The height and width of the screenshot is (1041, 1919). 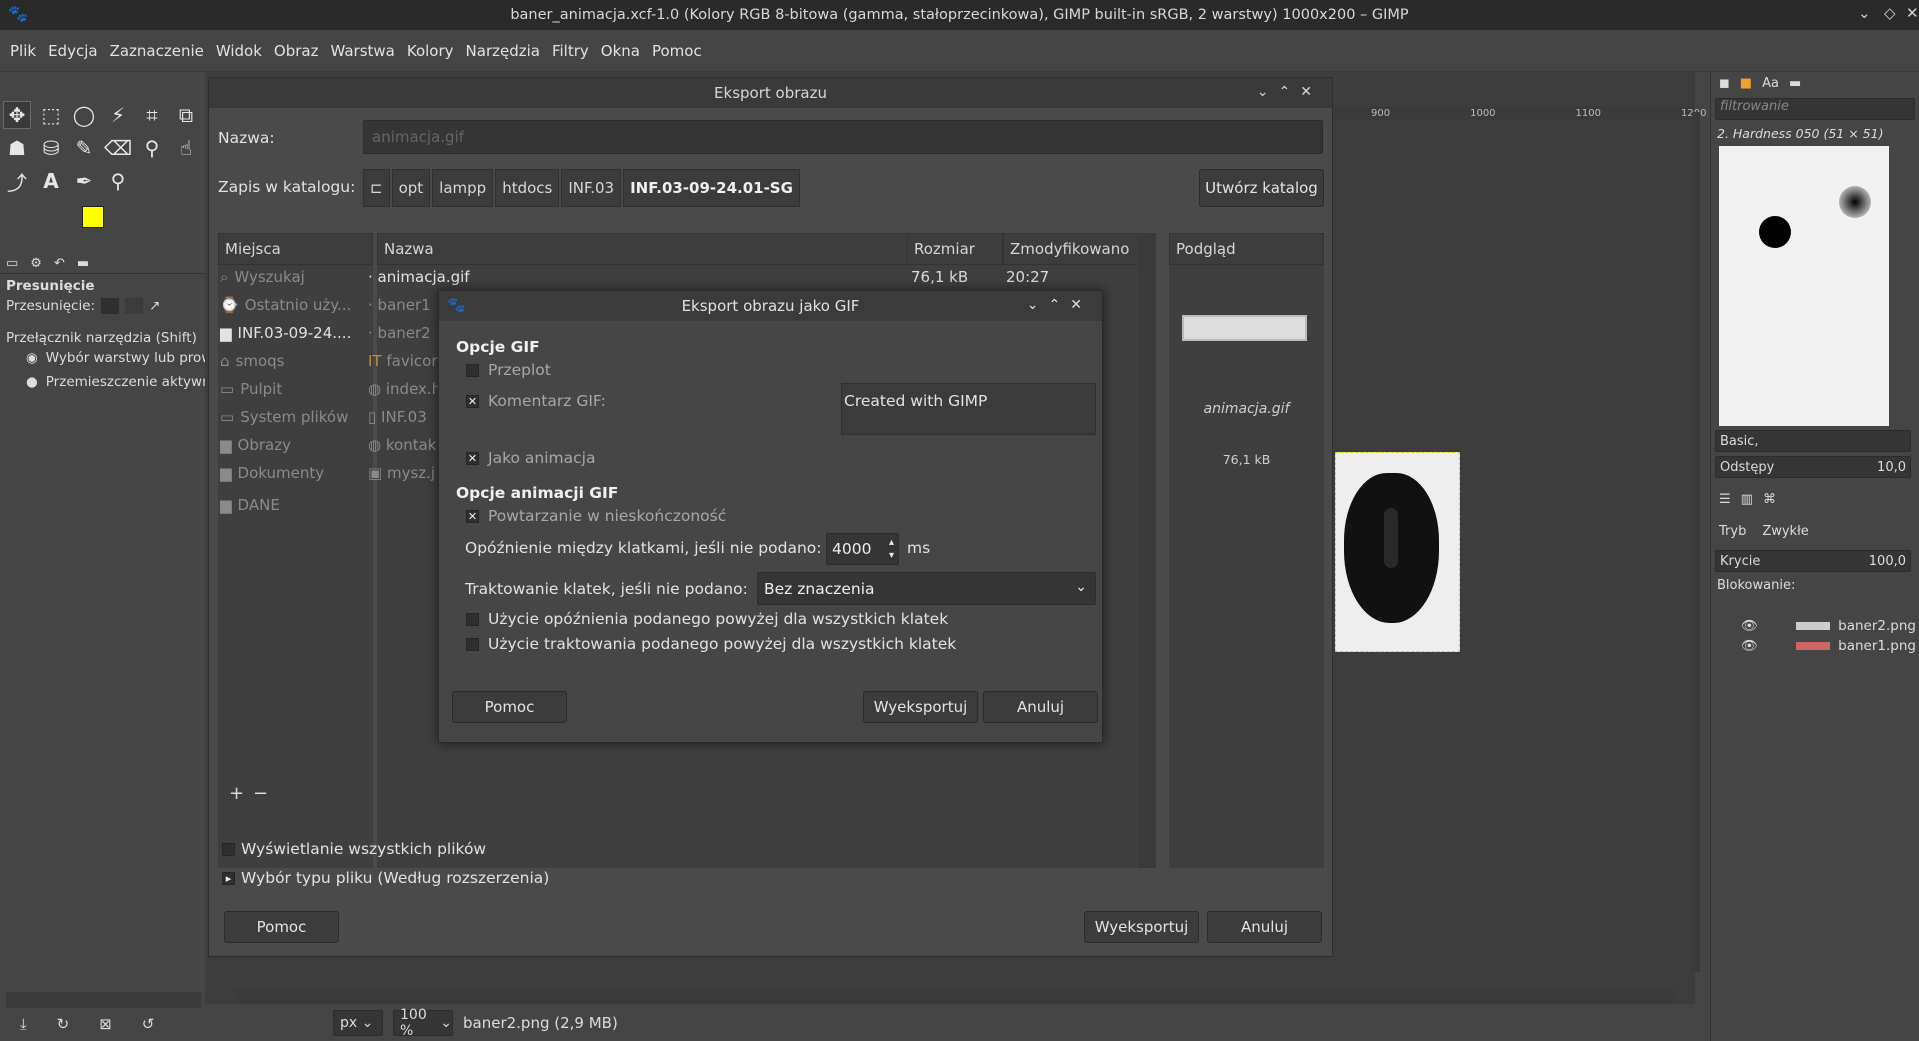 What do you see at coordinates (134, 306) in the screenshot?
I see `move-selection-icon` at bounding box center [134, 306].